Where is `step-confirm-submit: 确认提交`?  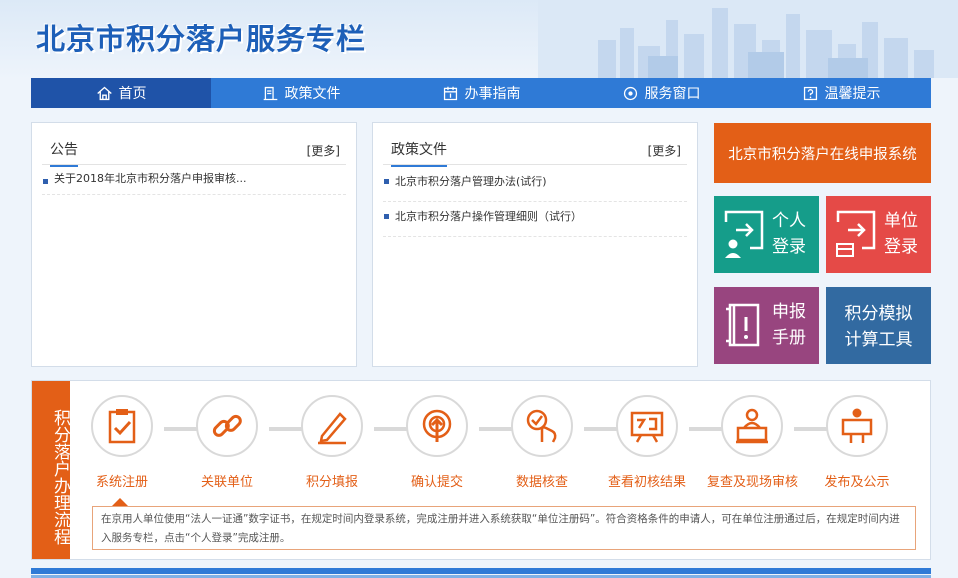 step-confirm-submit: 确认提交 is located at coordinates (437, 442).